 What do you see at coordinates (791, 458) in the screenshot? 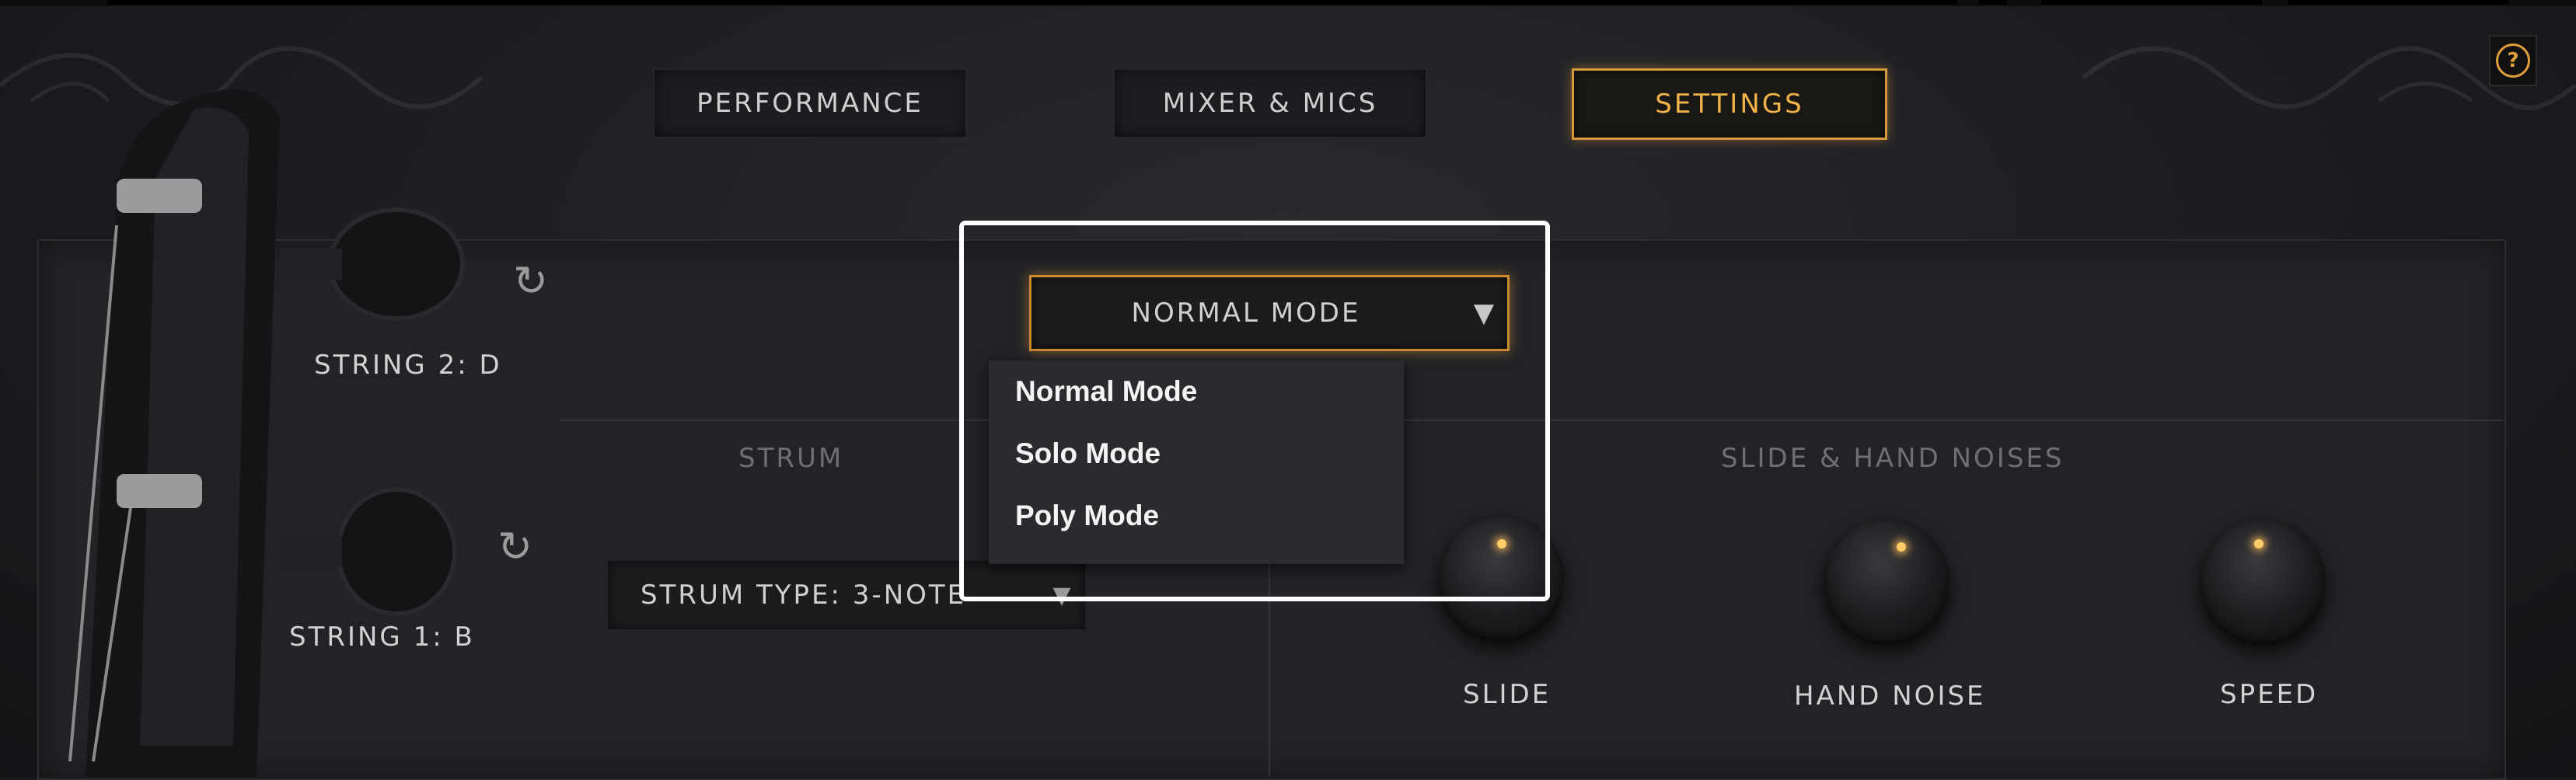
I see `strum-section-title: STRUM` at bounding box center [791, 458].